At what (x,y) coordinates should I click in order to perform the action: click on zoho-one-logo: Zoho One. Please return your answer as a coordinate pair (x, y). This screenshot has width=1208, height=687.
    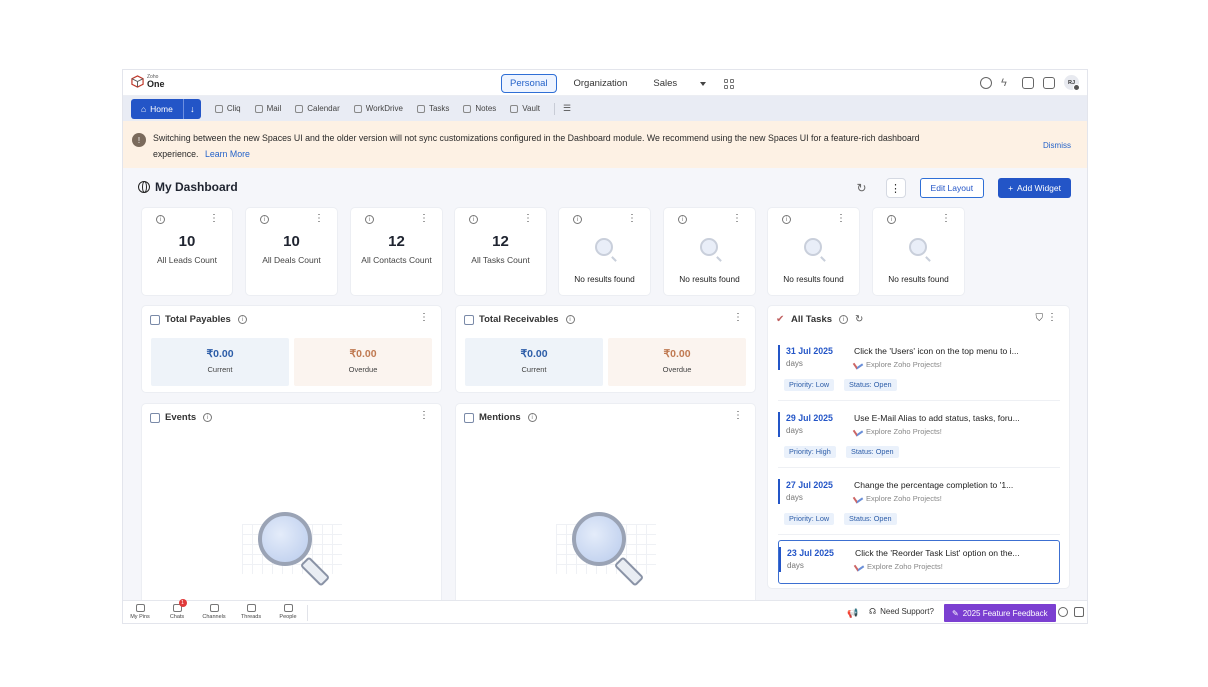
    Looking at the image, I should click on (148, 81).